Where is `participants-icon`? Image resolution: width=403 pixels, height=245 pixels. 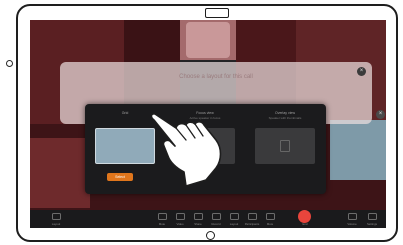 participants-icon is located at coordinates (252, 216).